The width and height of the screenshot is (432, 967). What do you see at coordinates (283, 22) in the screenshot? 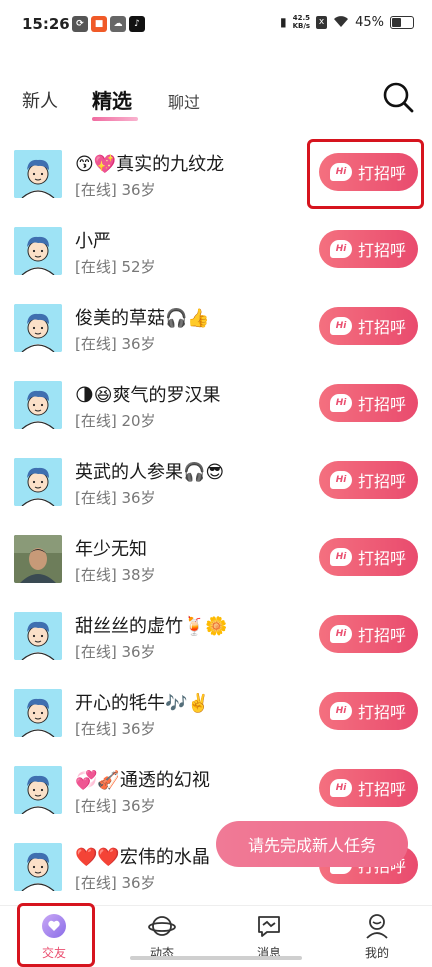
I see `vibrate-icon: ▮` at bounding box center [283, 22].